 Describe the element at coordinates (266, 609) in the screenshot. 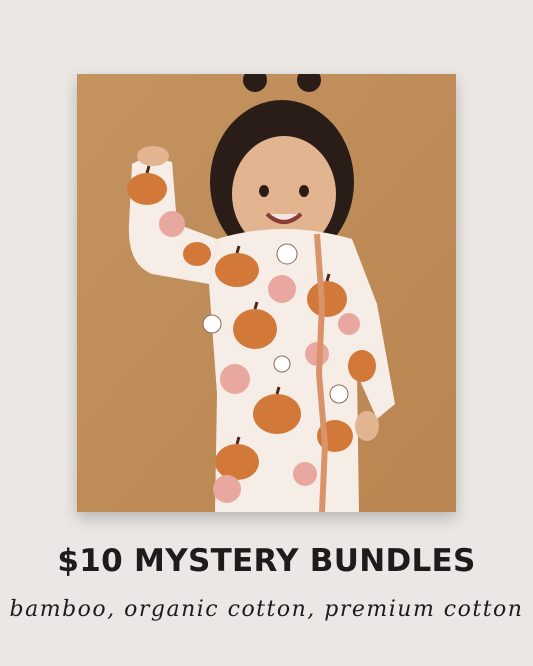

I see `fabric-tagline: bamboo, organic cotton, premium cotton` at that location.